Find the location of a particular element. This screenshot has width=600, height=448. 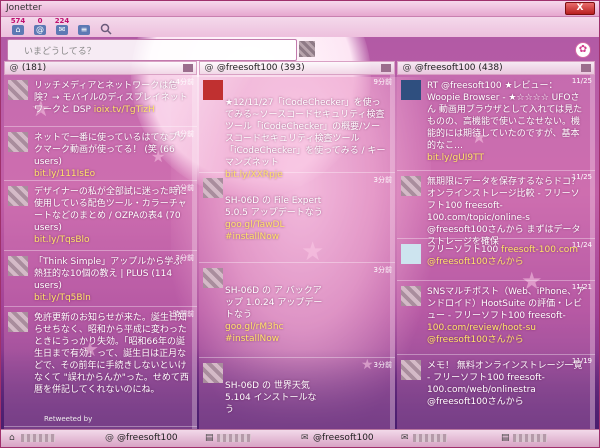

mention-count: 0 is located at coordinates (40, 21).